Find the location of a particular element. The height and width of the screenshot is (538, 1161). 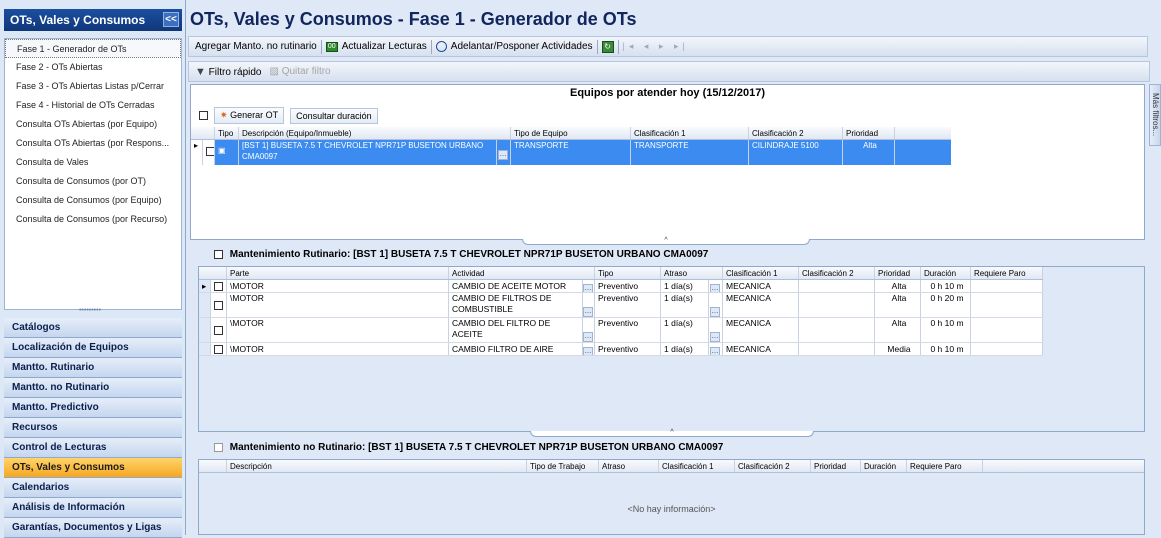

collapse-sidebar-button: << is located at coordinates (171, 19).